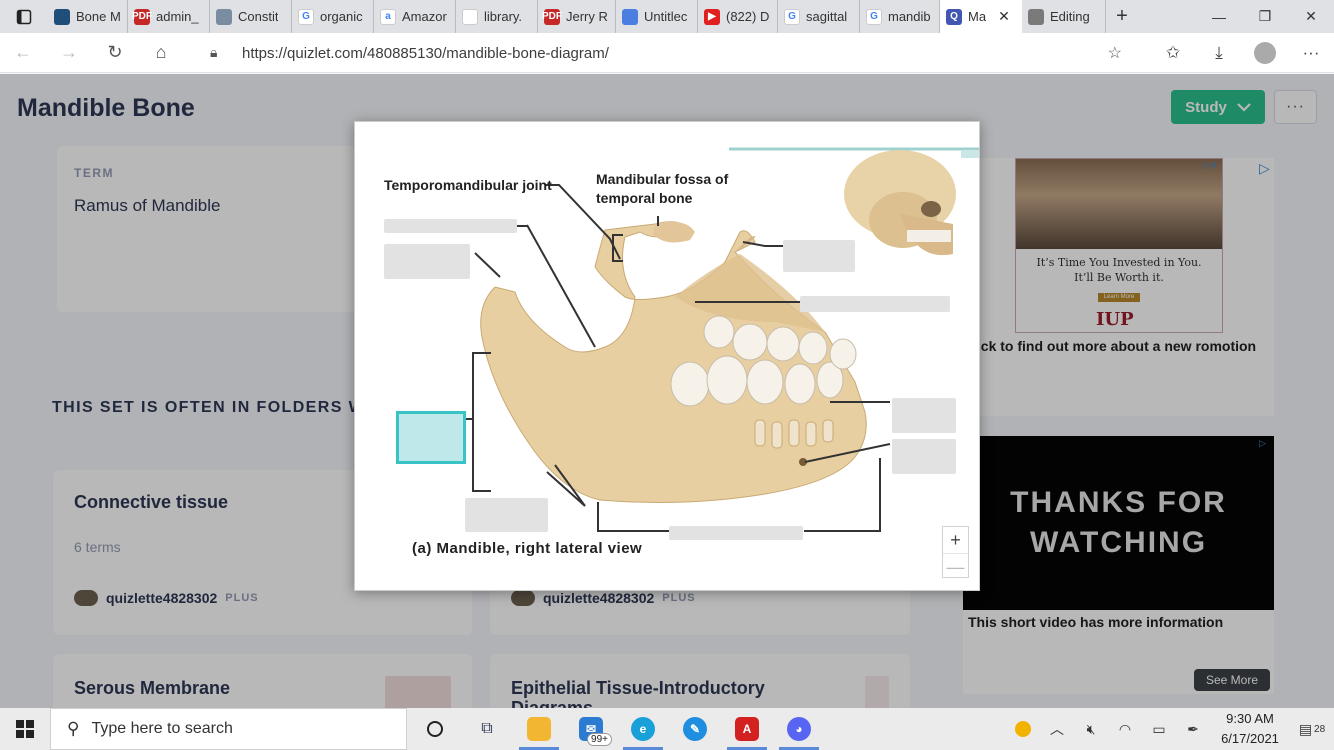  What do you see at coordinates (748, 16) in the screenshot?
I see `tab-title: (822) D` at bounding box center [748, 16].